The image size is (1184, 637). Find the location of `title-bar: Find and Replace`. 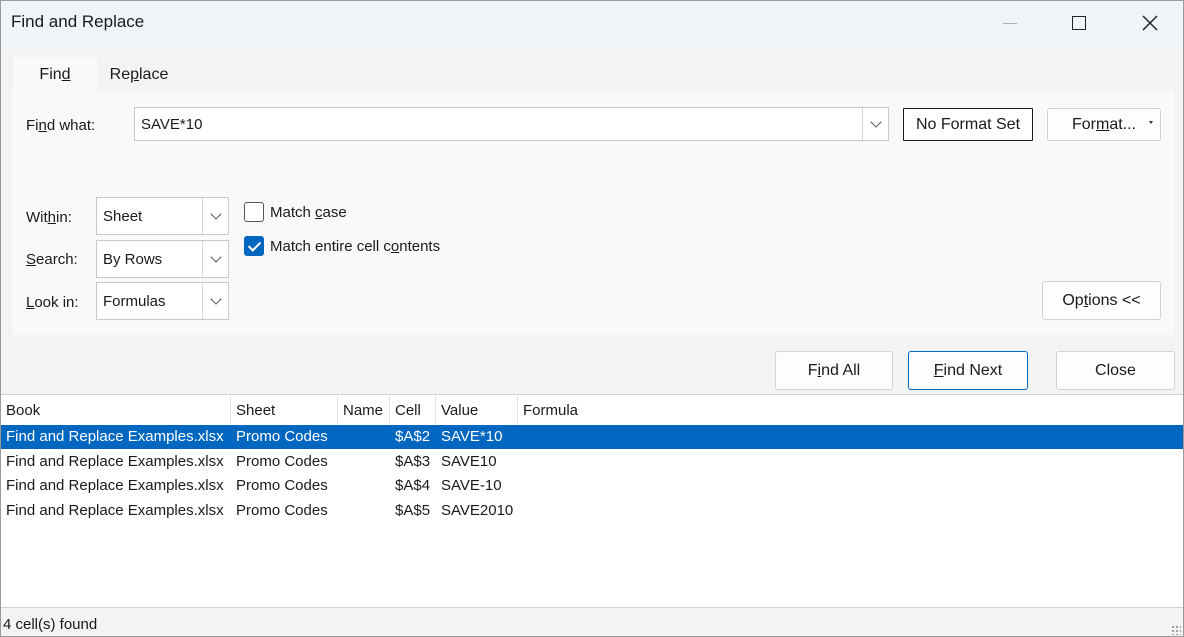

title-bar: Find and Replace is located at coordinates (592, 23).